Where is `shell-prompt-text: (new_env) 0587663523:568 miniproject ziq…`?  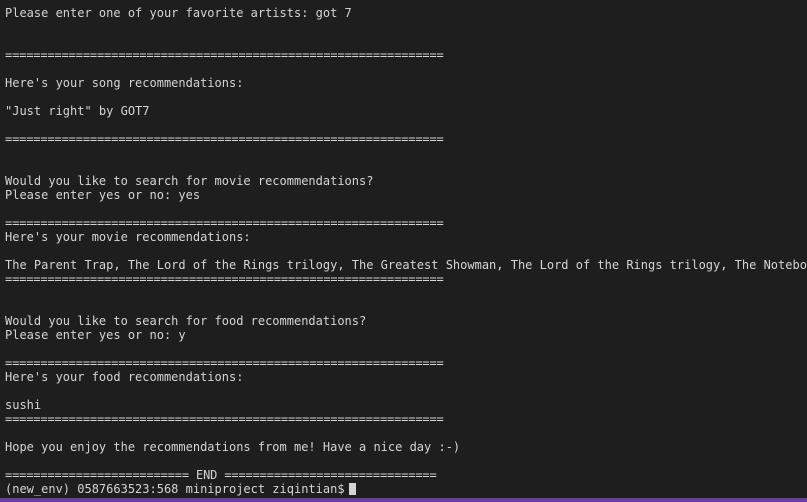
shell-prompt-text: (new_env) 0587663523:568 miniproject ziq… is located at coordinates (175, 489).